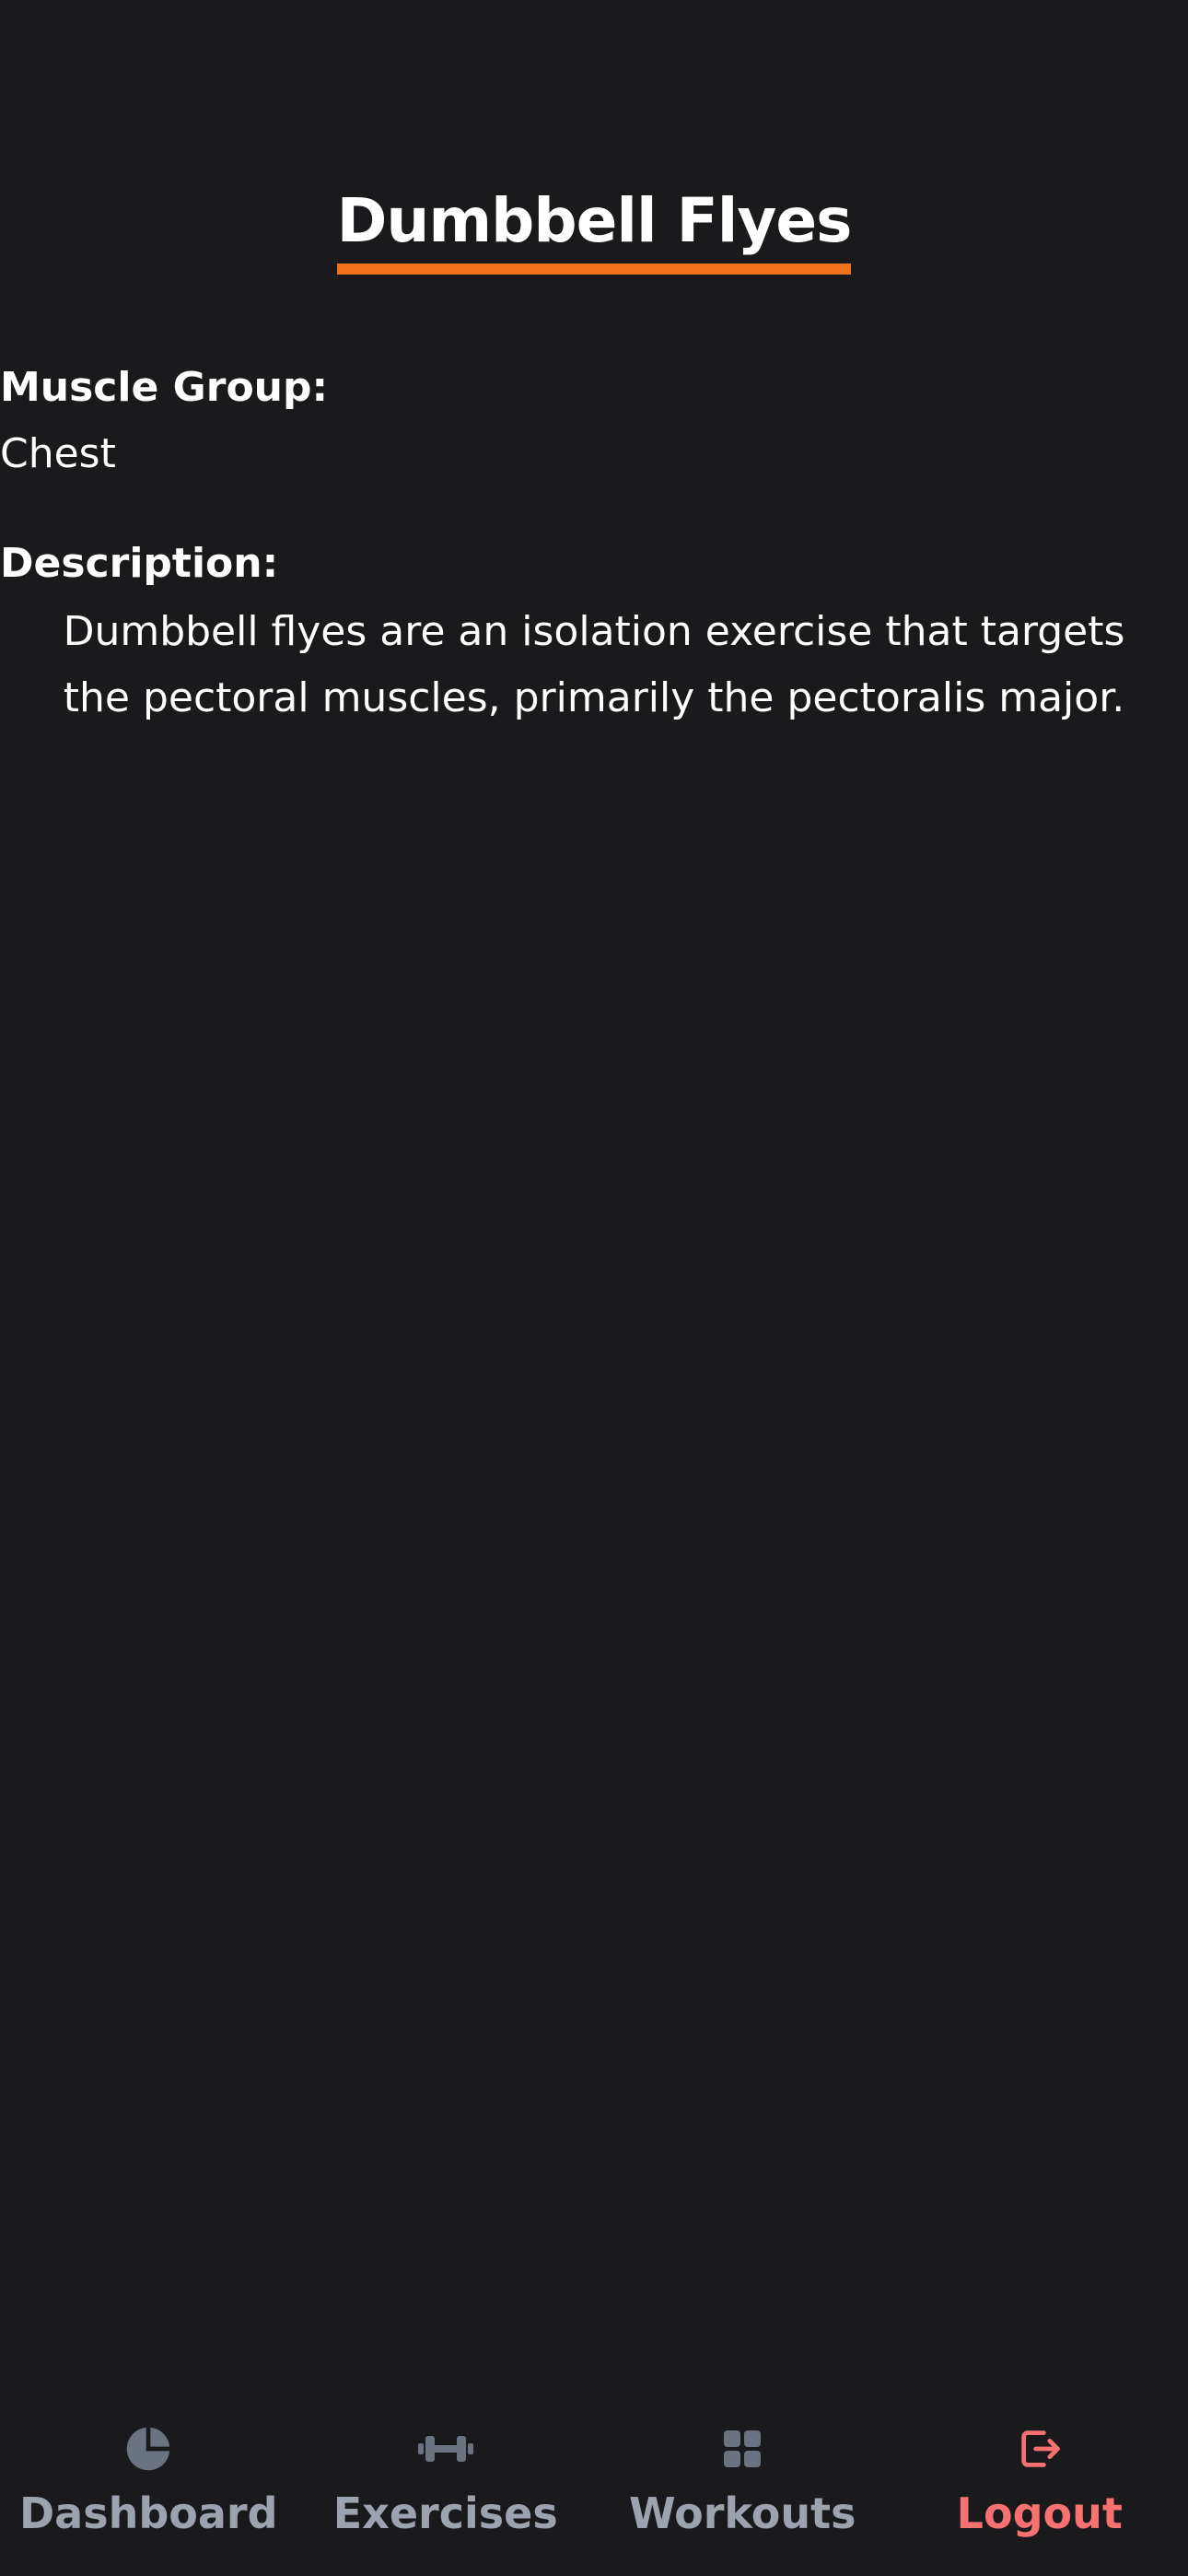  Describe the element at coordinates (742, 2448) in the screenshot. I see `grid-icon` at that location.